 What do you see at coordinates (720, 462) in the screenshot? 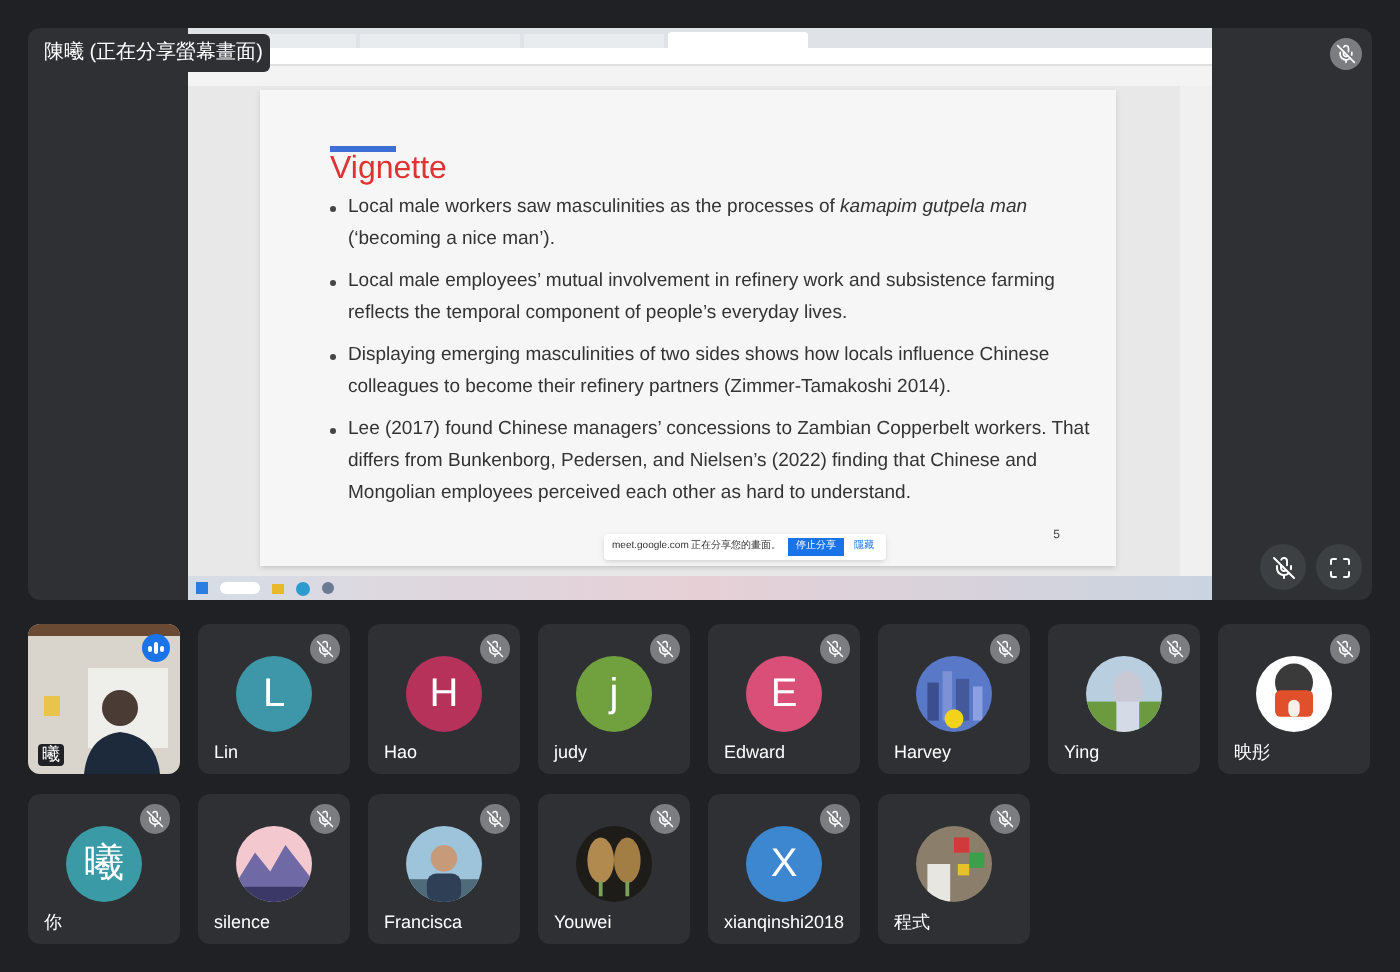
I see `bullet-text: Lee (2017) found Chinese managers’ concessions to Zambian Copperbelt workers. That differs from Bunkenborg, Pedersen, and Nielsen’s (2022) finding that Chinese and Mongolian employees perceived each other as hard to understand.` at bounding box center [720, 462].